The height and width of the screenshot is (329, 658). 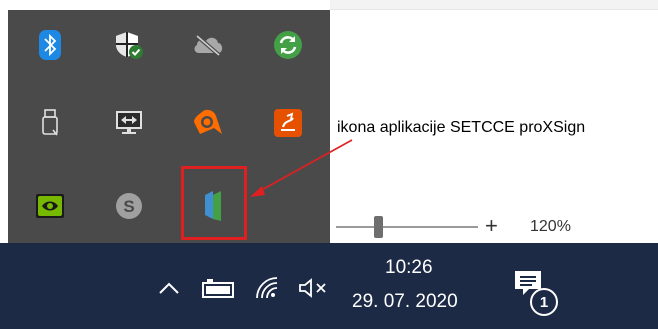 What do you see at coordinates (405, 302) in the screenshot?
I see `clock-date: 29. 07. 2020` at bounding box center [405, 302].